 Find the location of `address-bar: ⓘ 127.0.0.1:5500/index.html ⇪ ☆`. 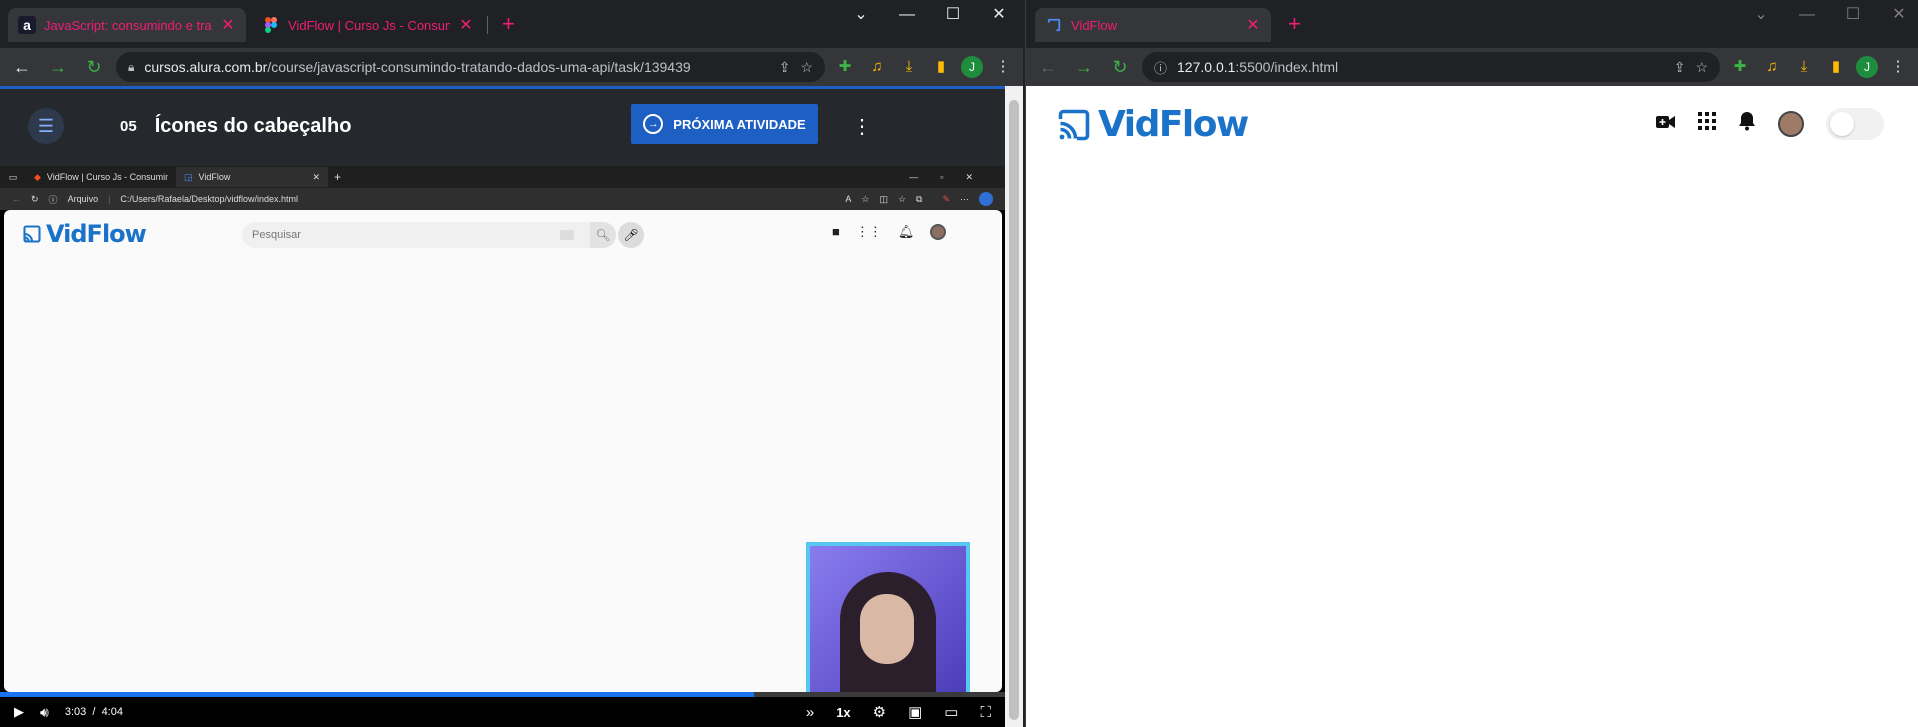

address-bar: ⓘ 127.0.0.1:5500/index.html ⇪ ☆ is located at coordinates (1431, 67).